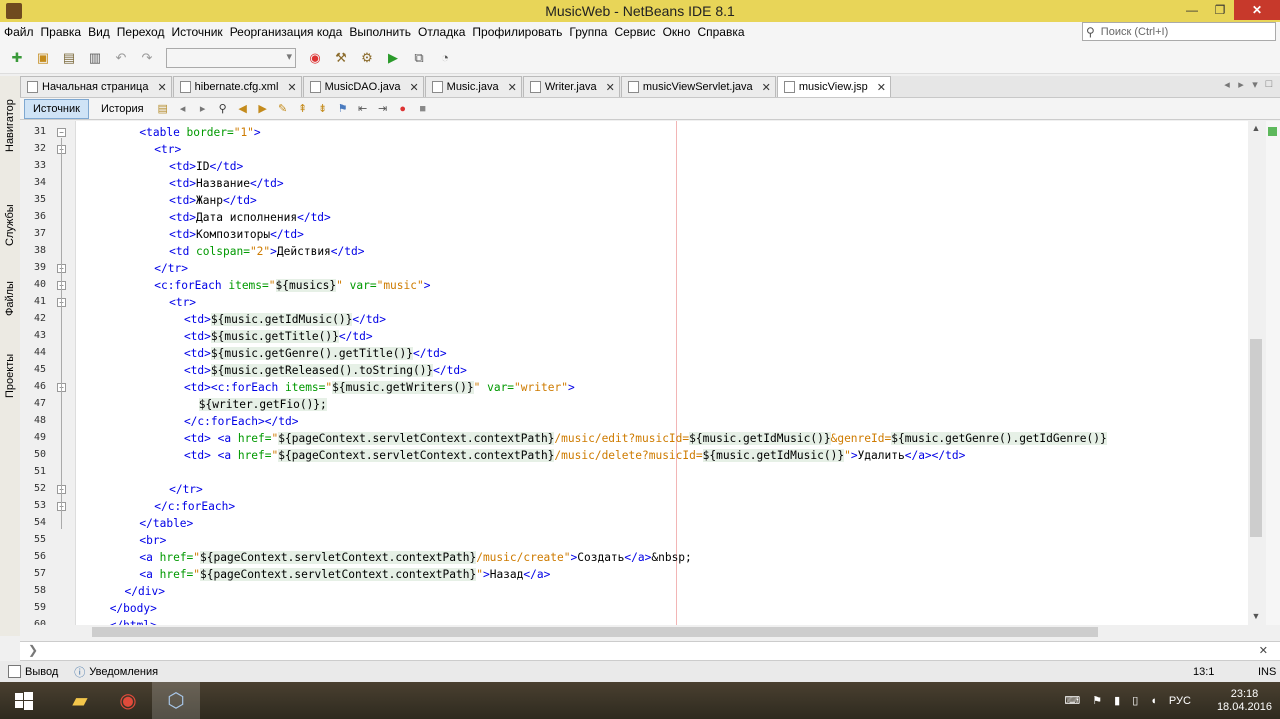 This screenshot has width=1280, height=719. Describe the element at coordinates (283, 109) in the screenshot. I see `toggle-highlight-icon: ✎` at that location.